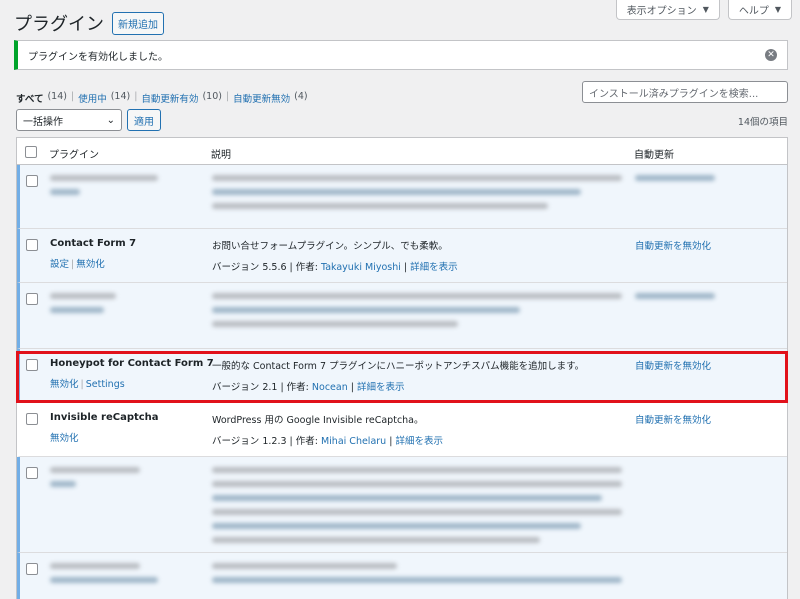  What do you see at coordinates (402, 151) in the screenshot?
I see `table-header: プラグイン 説明 自動更新` at bounding box center [402, 151].